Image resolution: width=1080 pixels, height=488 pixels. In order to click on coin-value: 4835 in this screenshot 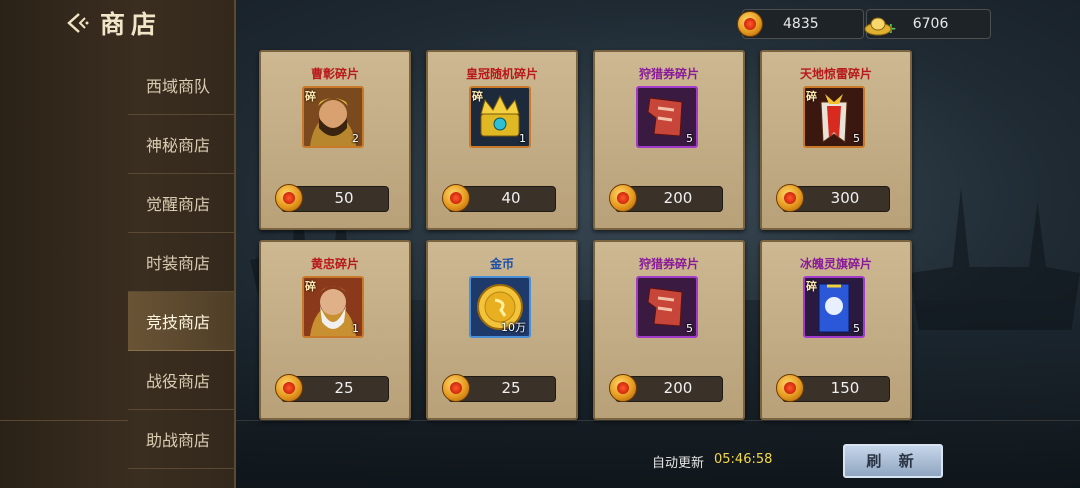, I will do `click(801, 24)`.